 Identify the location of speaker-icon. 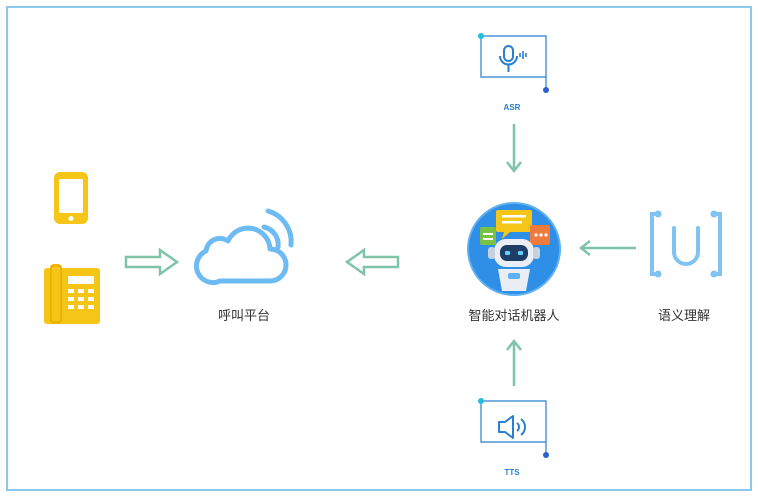
(513, 427).